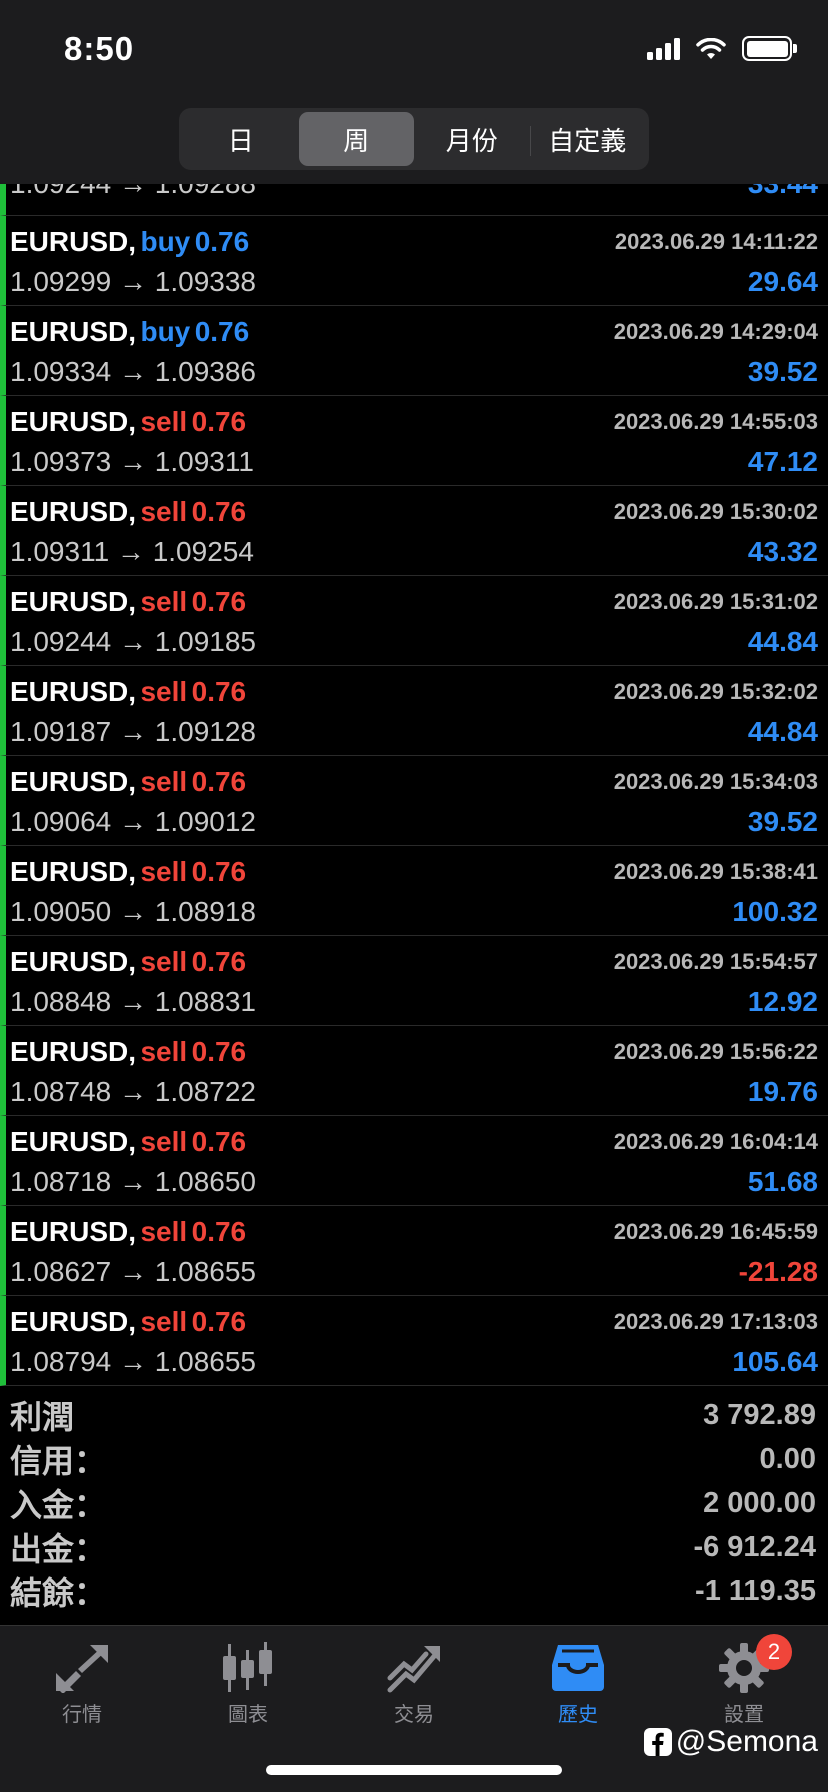 Image resolution: width=828 pixels, height=1792 pixels. Describe the element at coordinates (414, 1415) in the screenshot. I see `summary-profit-row: 利潤 3 792.89` at that location.